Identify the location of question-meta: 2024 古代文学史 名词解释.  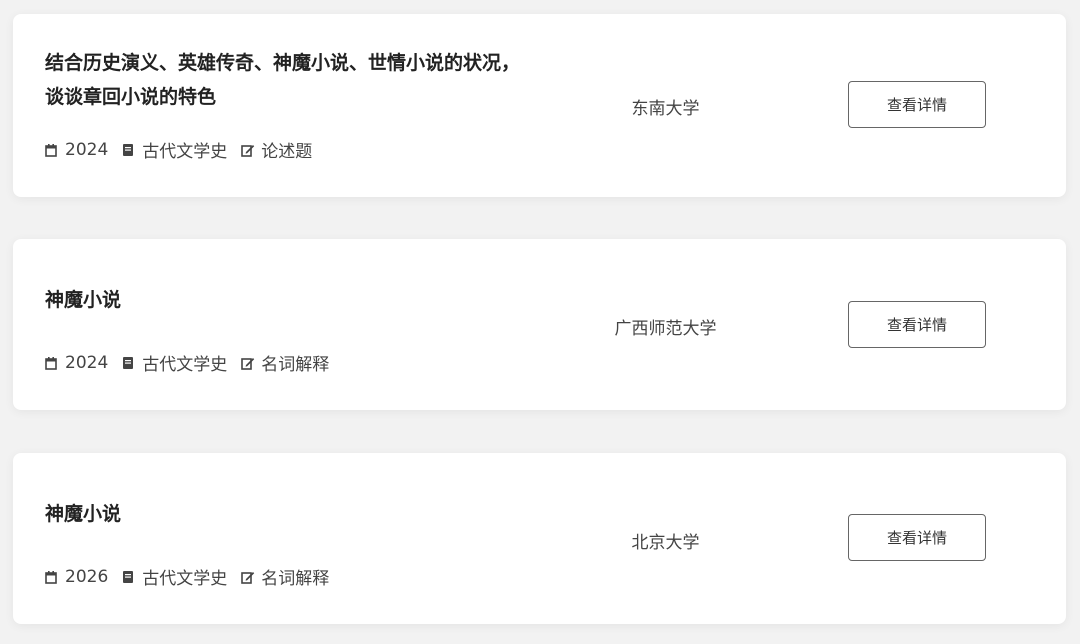
(194, 362).